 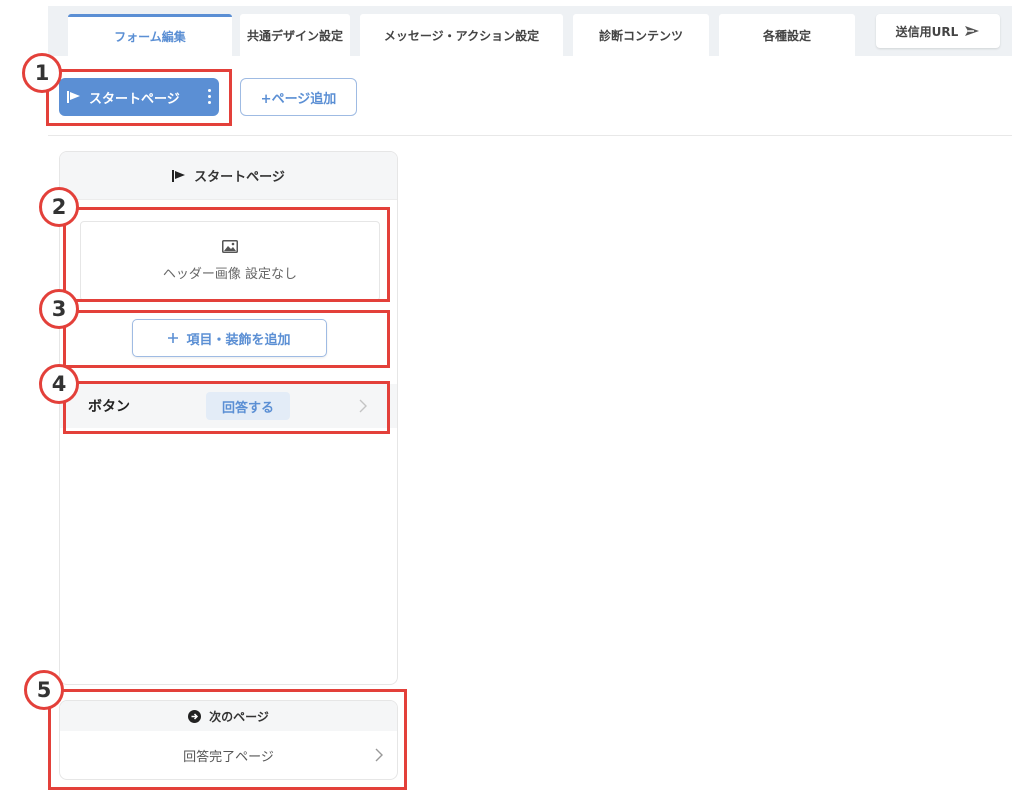 What do you see at coordinates (239, 177) in the screenshot?
I see `panel-title: スタートページ` at bounding box center [239, 177].